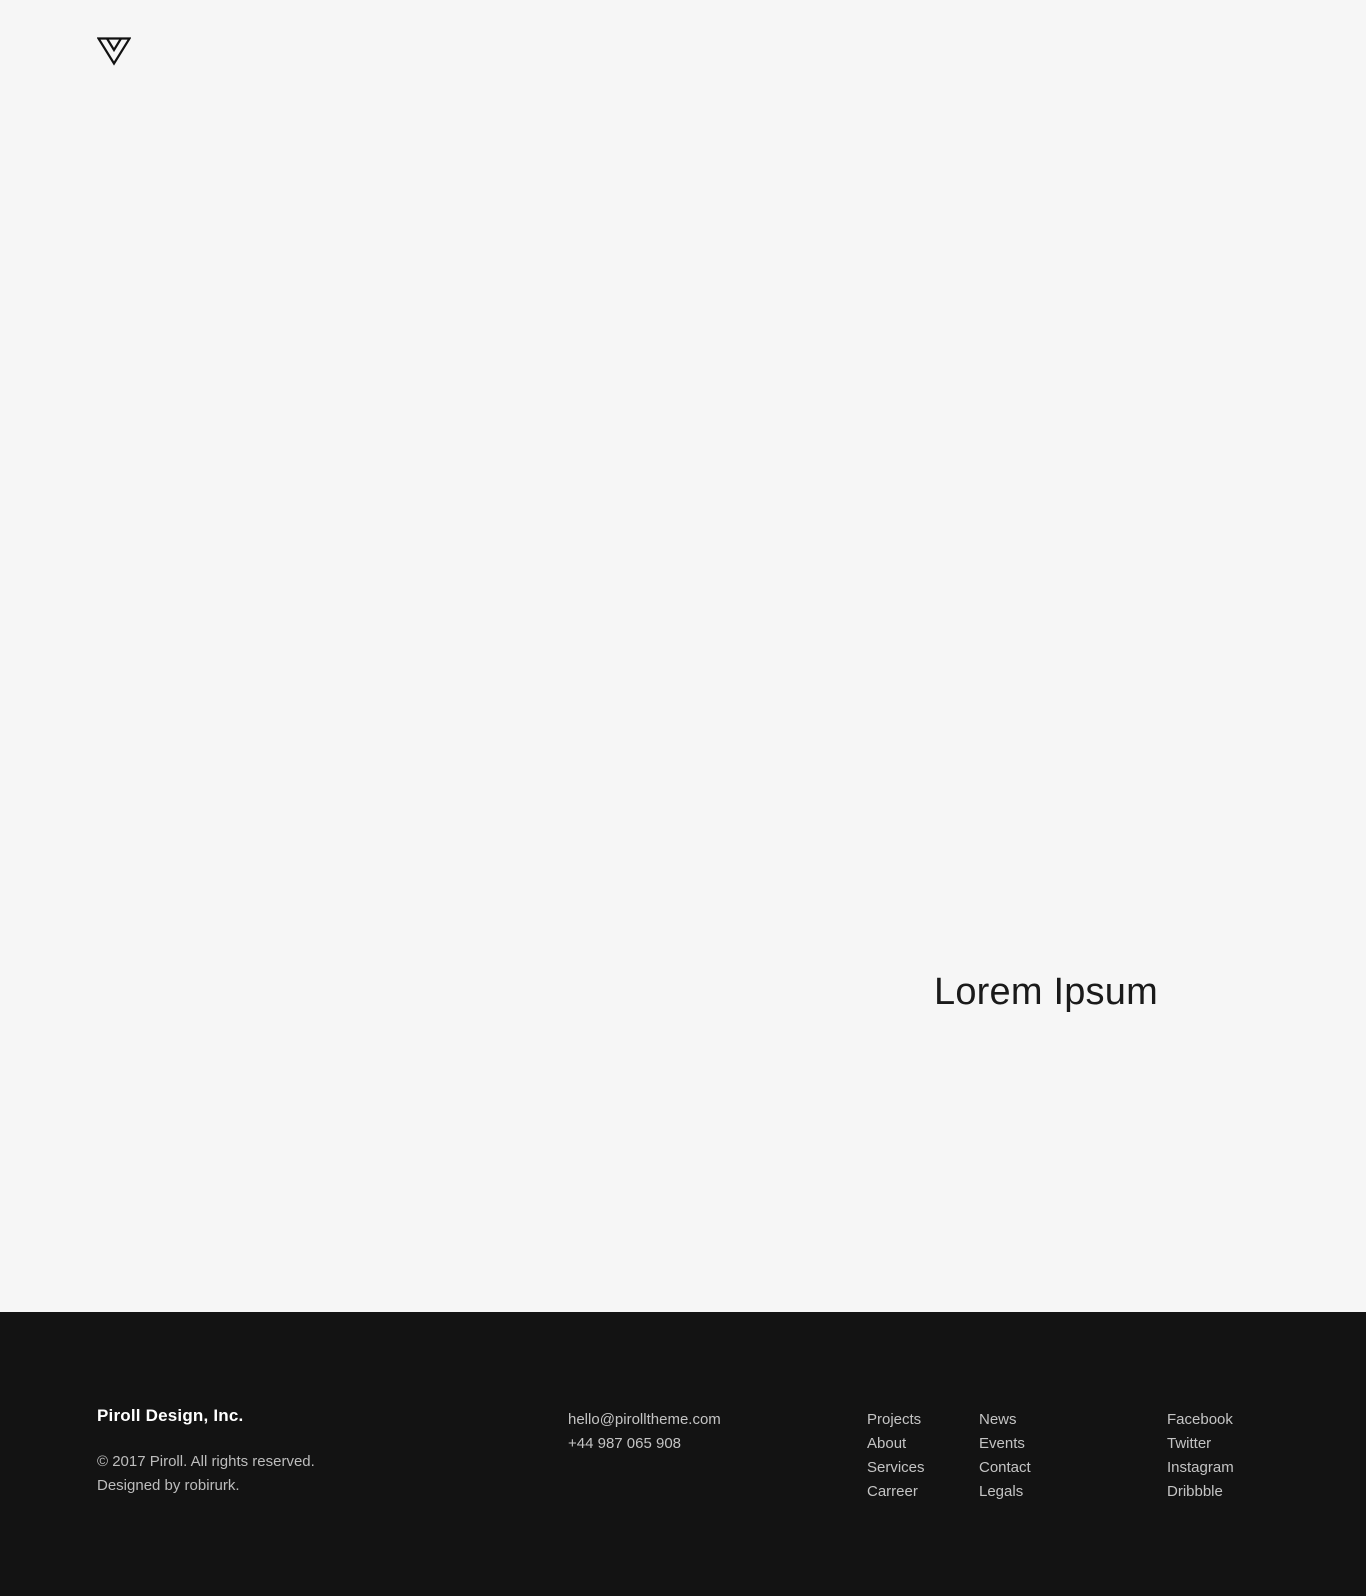 This screenshot has height=1596, width=1366. What do you see at coordinates (624, 1443) in the screenshot?
I see `contact-phone-link: +44 987 065 908` at bounding box center [624, 1443].